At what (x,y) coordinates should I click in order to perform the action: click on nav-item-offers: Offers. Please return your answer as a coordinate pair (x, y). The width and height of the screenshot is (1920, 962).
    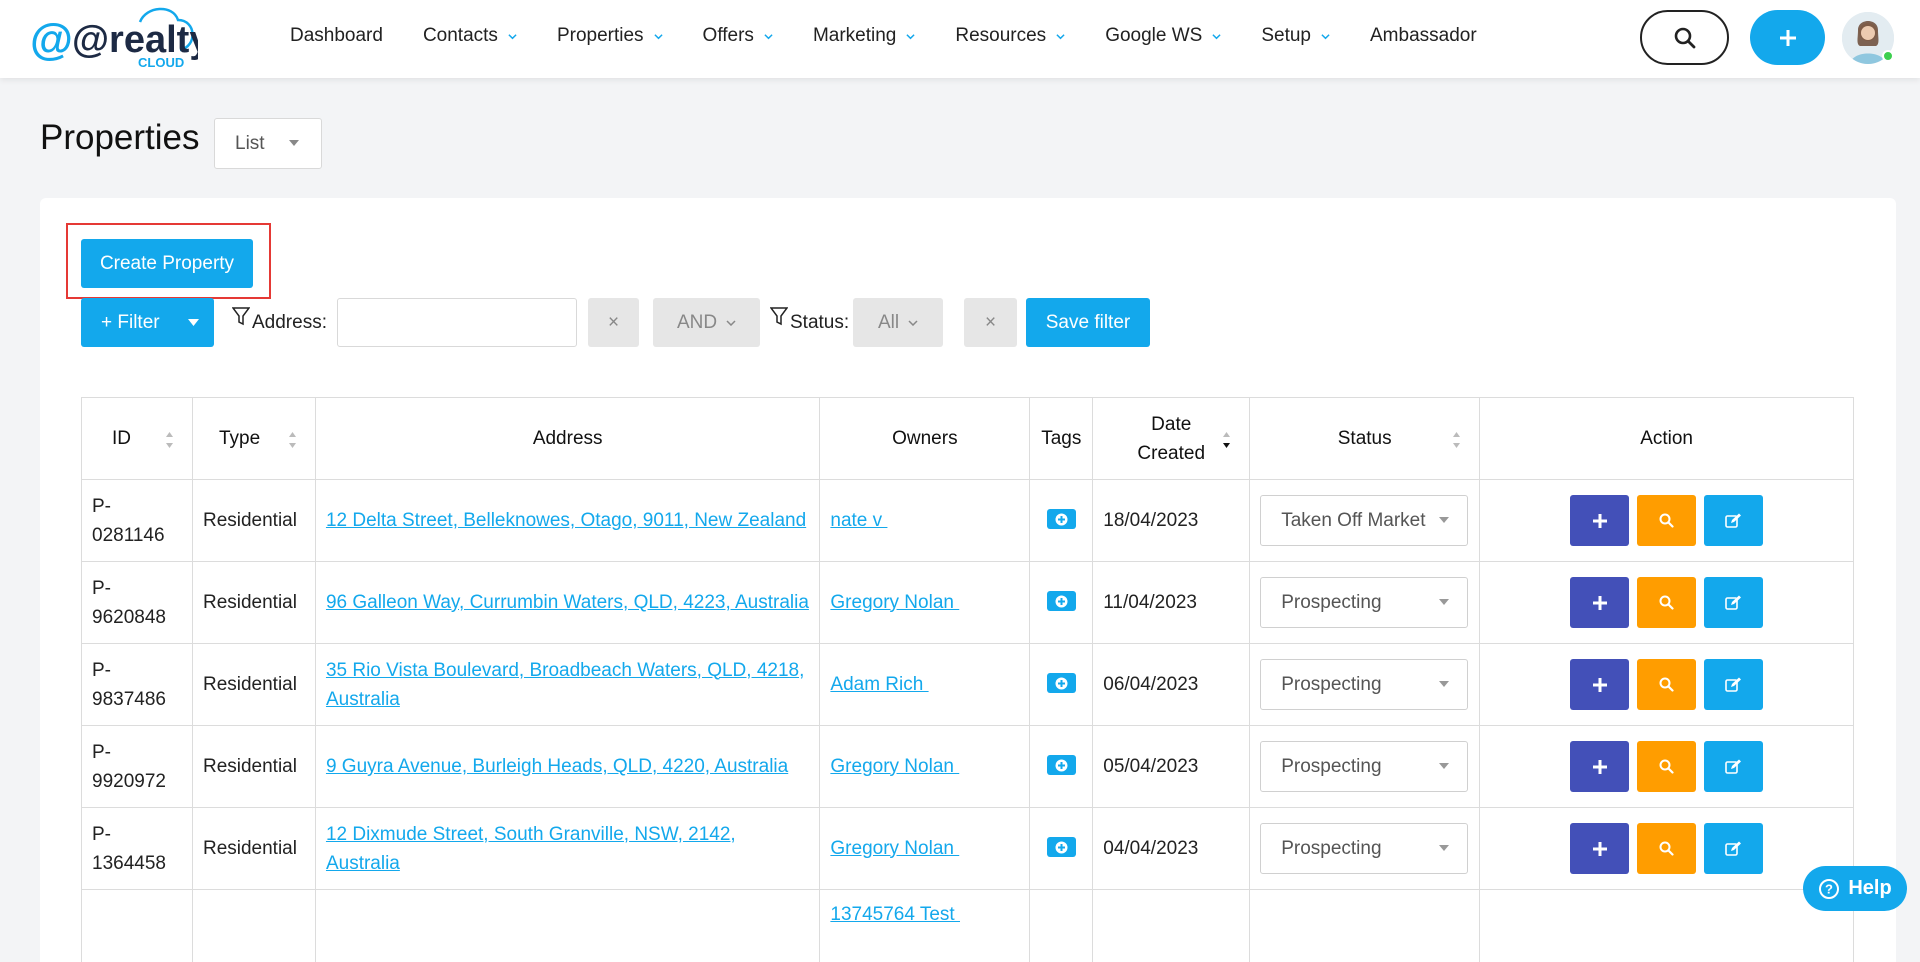
    Looking at the image, I should click on (738, 36).